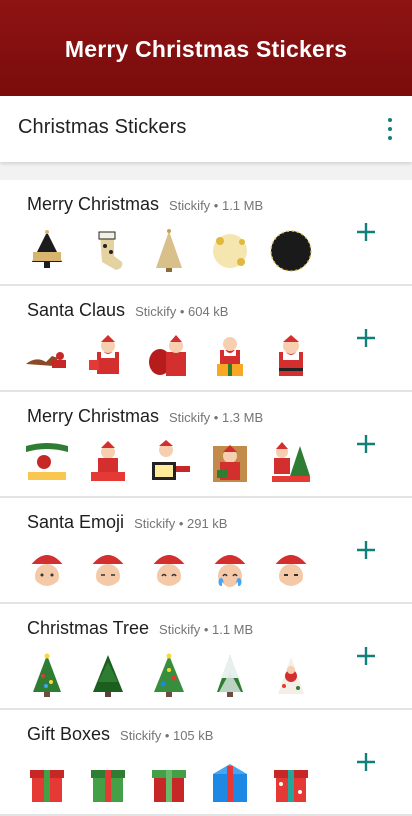  What do you see at coordinates (47, 675) in the screenshot?
I see `decorated-tree-sticker` at bounding box center [47, 675].